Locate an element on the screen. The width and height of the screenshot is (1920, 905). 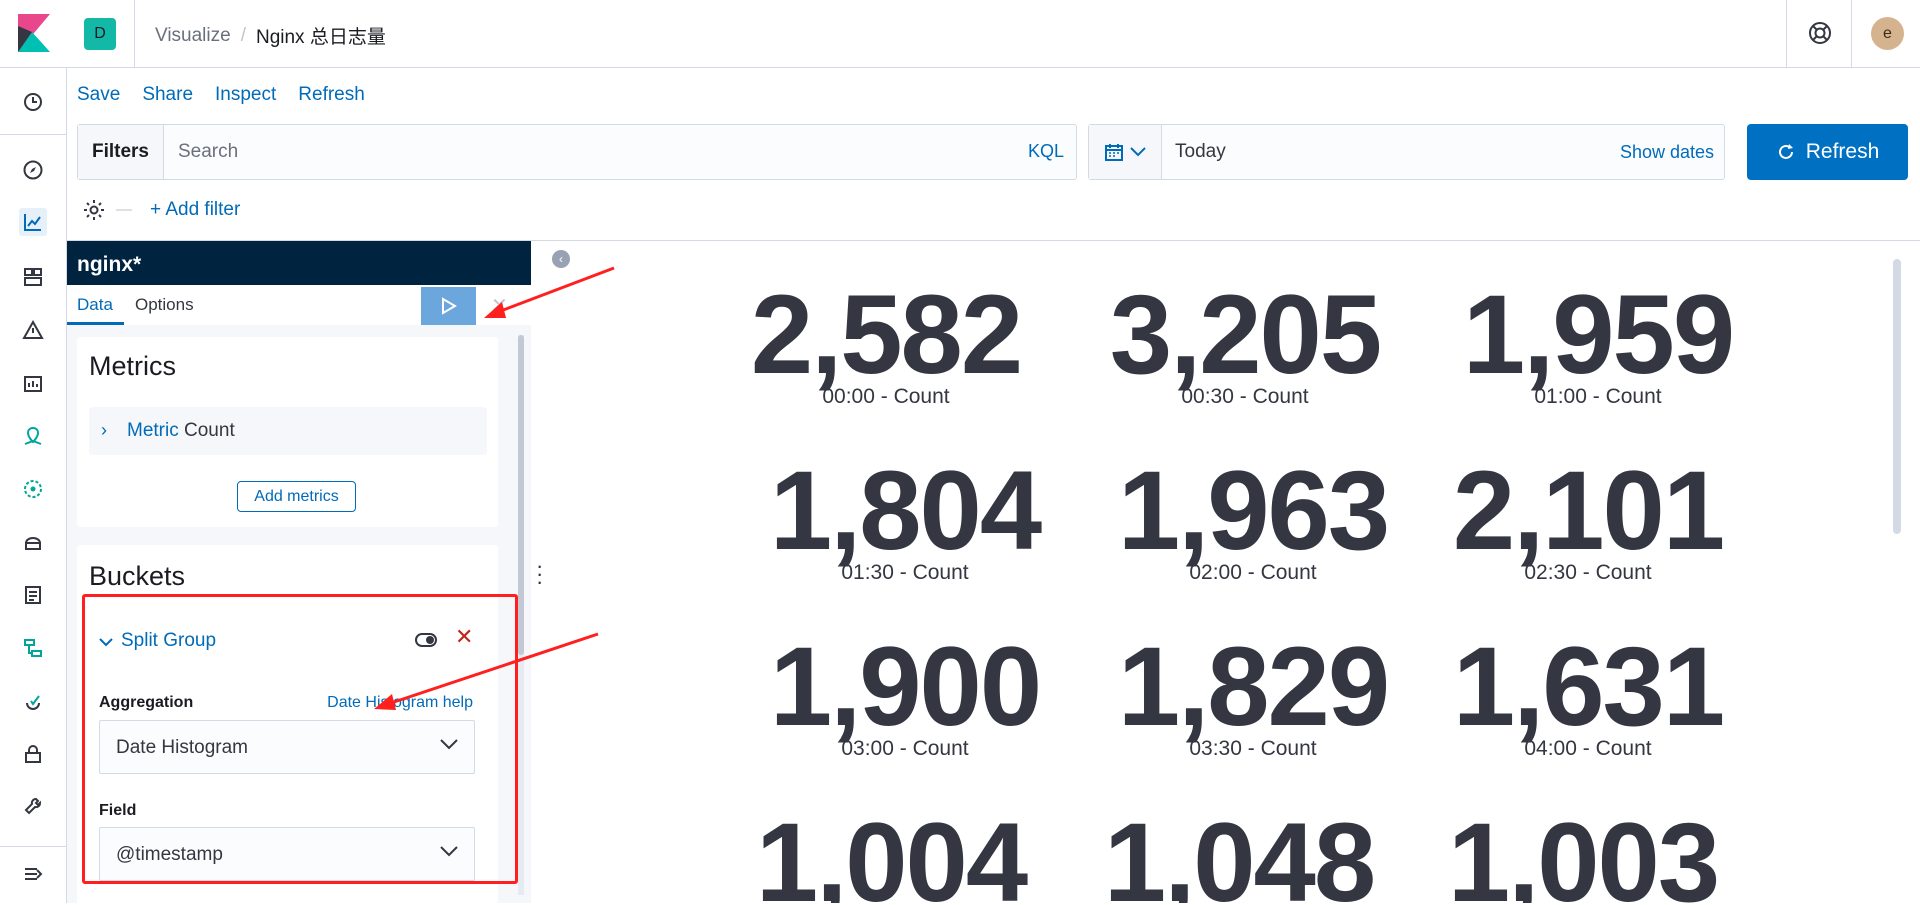
scrollbar-thumb is located at coordinates (521, 495).